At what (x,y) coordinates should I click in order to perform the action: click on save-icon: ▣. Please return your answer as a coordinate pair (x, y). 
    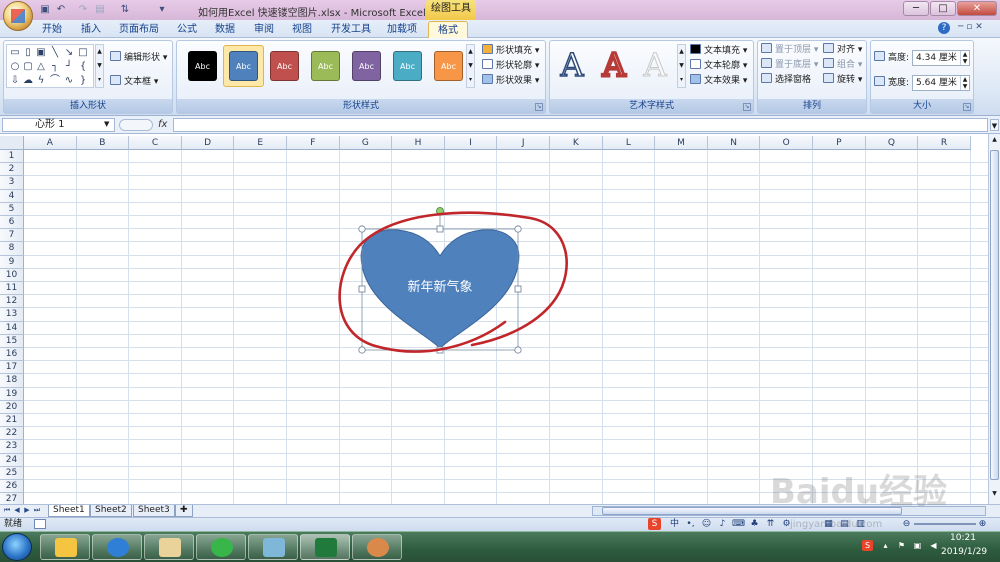
    Looking at the image, I should click on (45, 9).